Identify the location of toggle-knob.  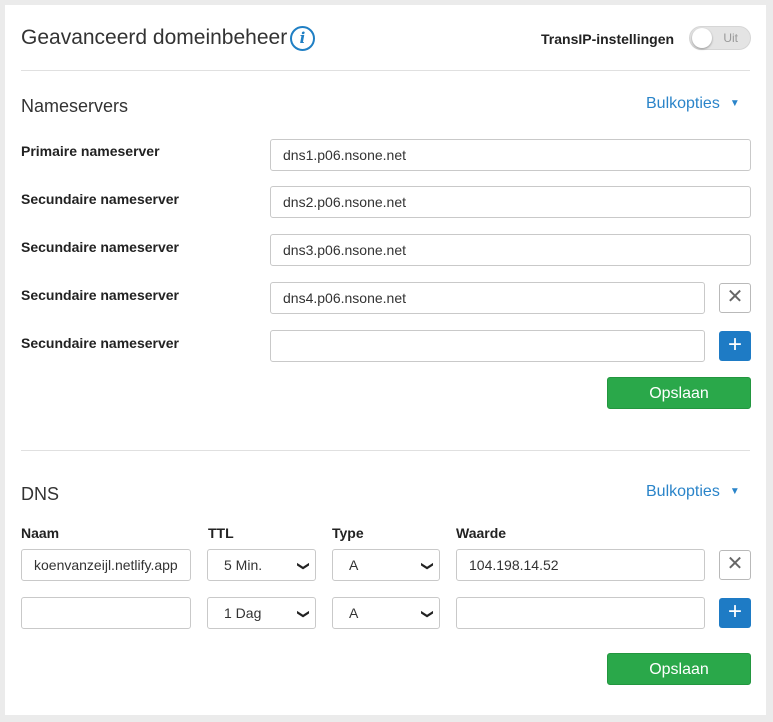
(702, 38).